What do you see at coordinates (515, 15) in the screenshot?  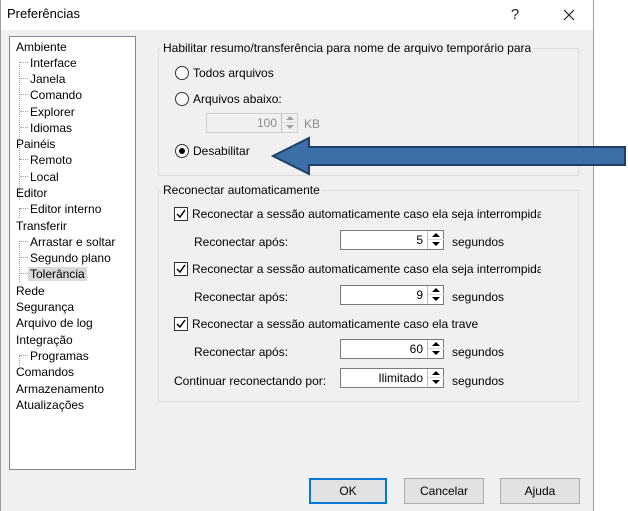 I see `help-title-button: ?` at bounding box center [515, 15].